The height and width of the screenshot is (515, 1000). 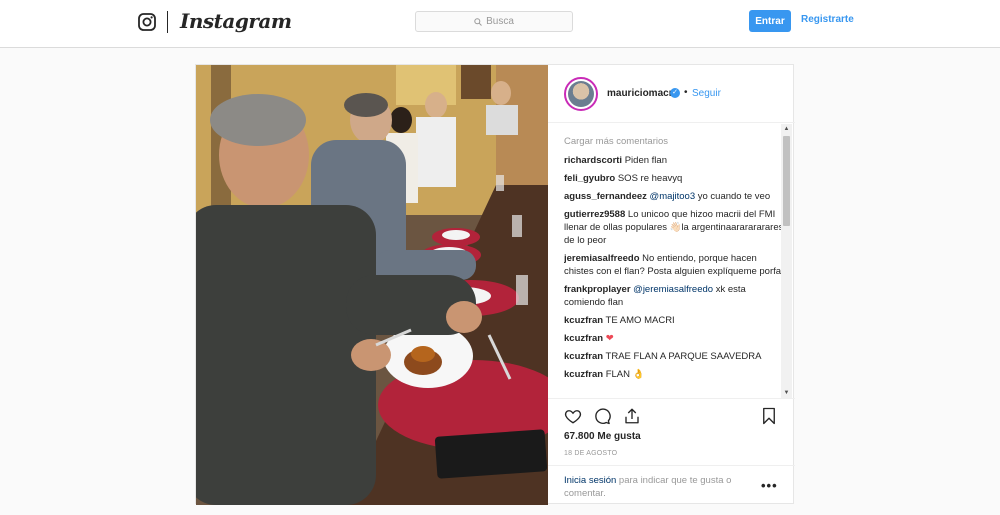 What do you see at coordinates (674, 374) in the screenshot?
I see `comment-item: kcuzfran FLAN 👌` at bounding box center [674, 374].